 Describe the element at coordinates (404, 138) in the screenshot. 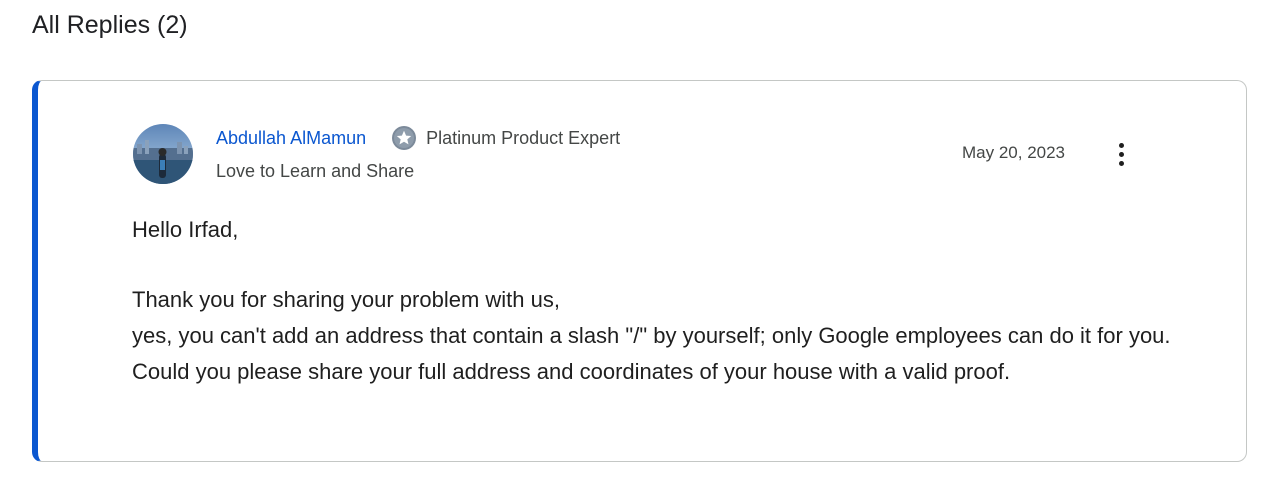

I see `platinum-badge-icon` at that location.